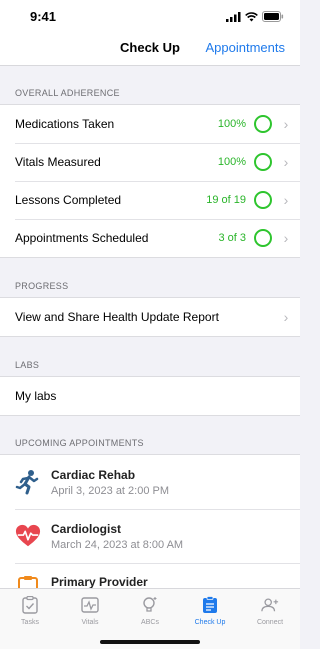 The image size is (320, 649). What do you see at coordinates (28, 581) in the screenshot?
I see `clipboard-icon` at bounding box center [28, 581].